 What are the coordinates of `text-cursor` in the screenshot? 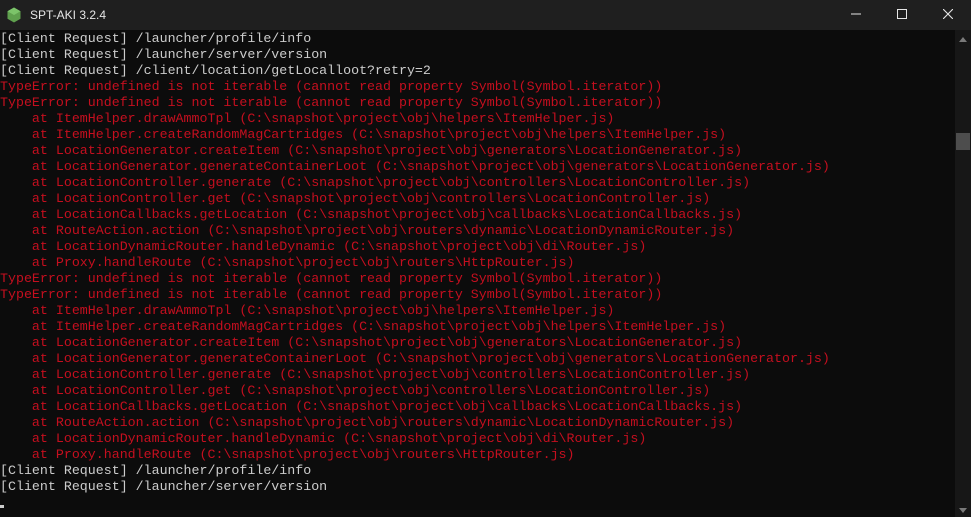 It's located at (2, 506).